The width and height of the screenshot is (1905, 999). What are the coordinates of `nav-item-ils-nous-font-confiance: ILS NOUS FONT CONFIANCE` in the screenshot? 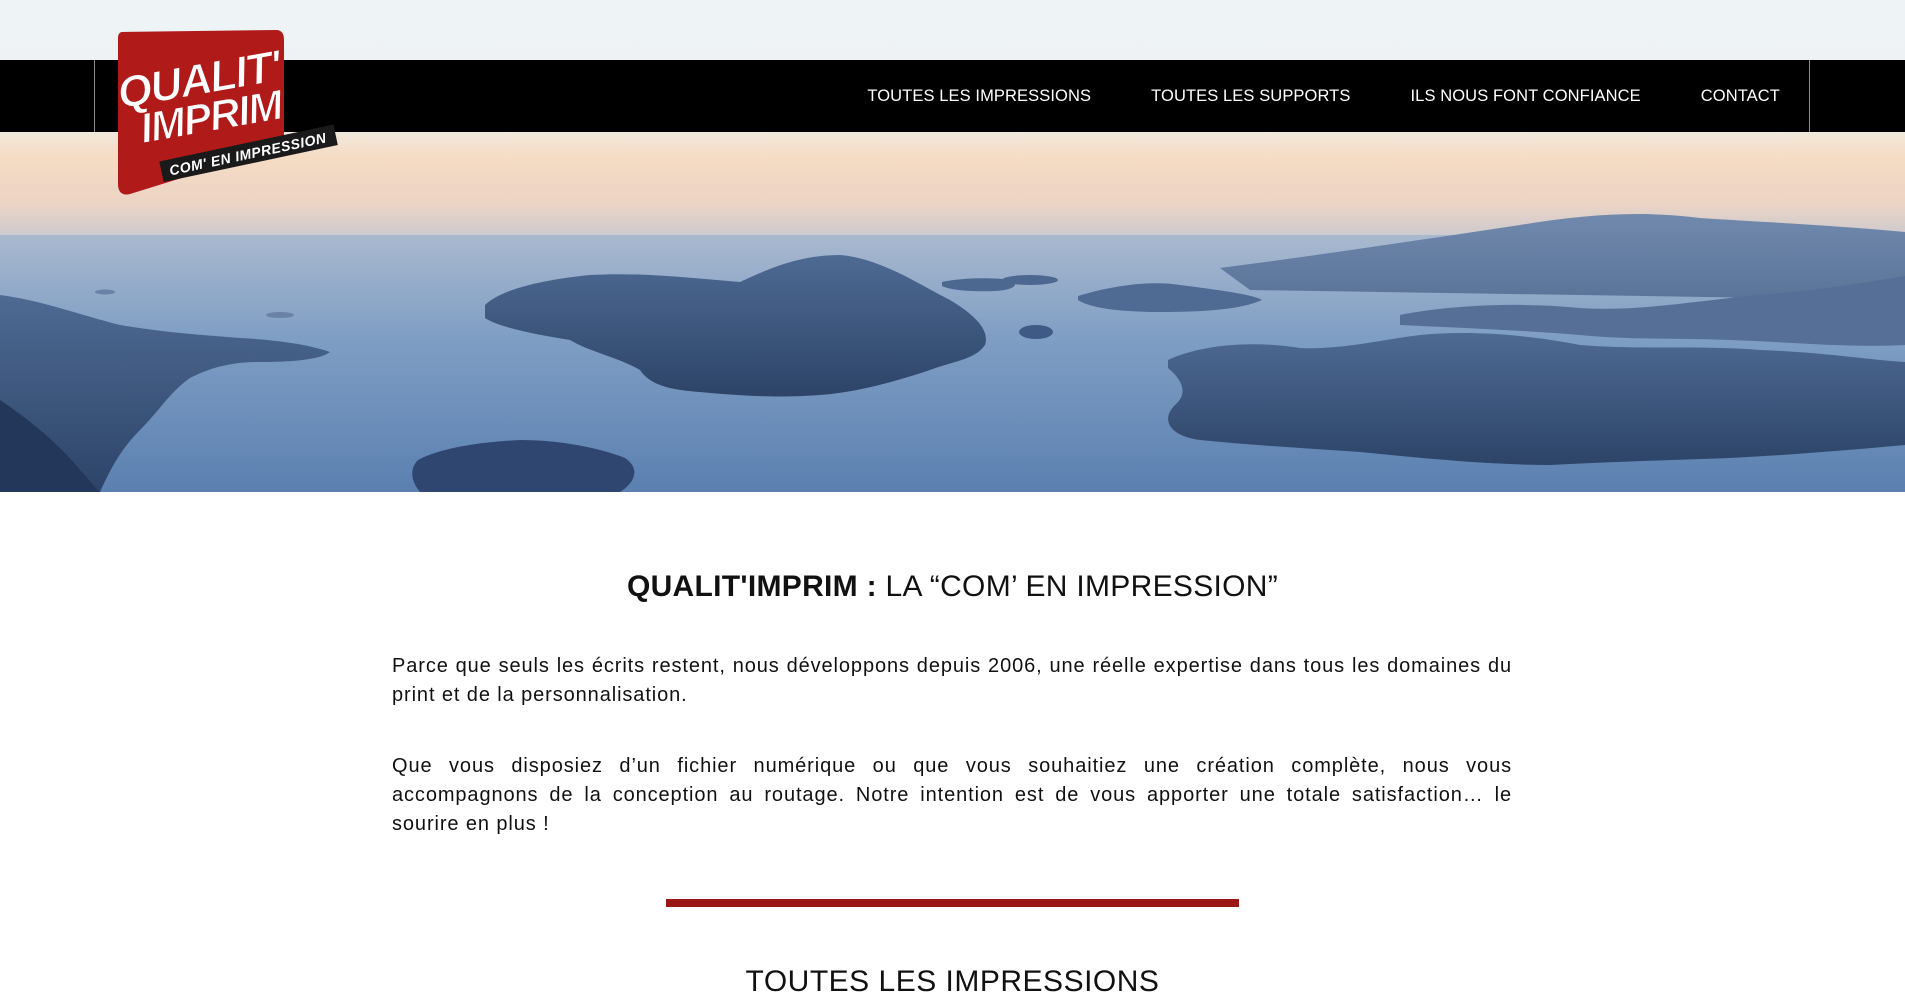 It's located at (1525, 96).